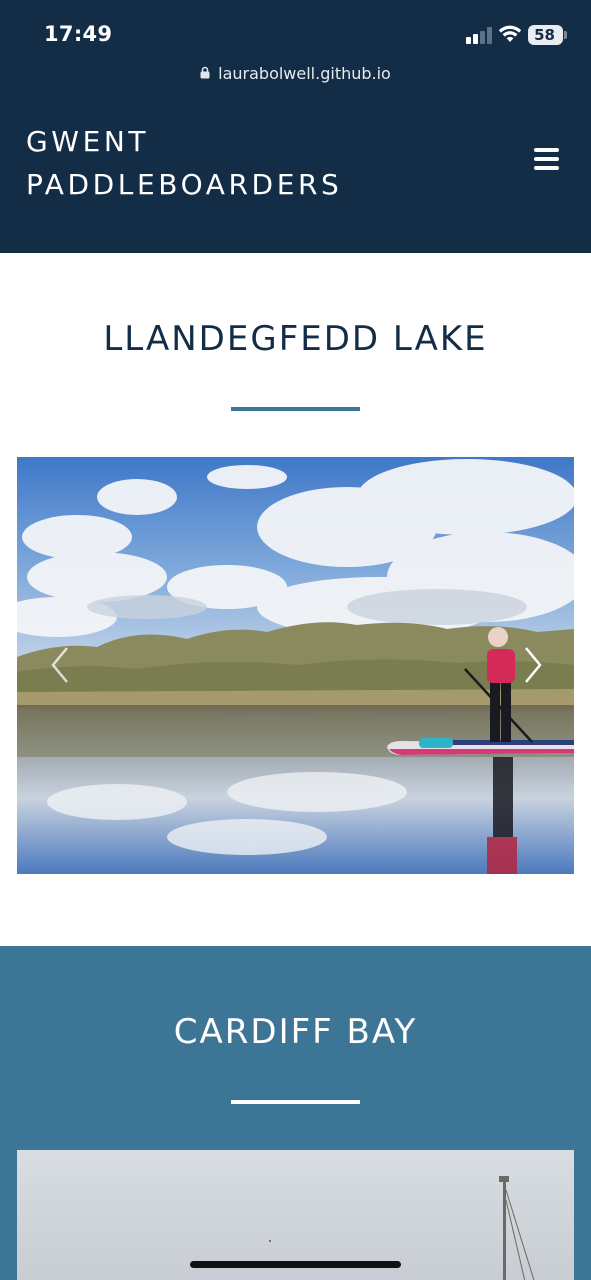 This screenshot has width=591, height=1280. What do you see at coordinates (205, 72) in the screenshot?
I see `lock-icon` at bounding box center [205, 72].